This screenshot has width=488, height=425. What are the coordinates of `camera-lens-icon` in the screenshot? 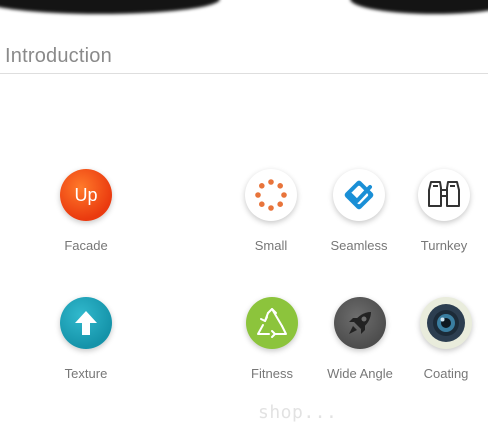 It's located at (446, 323).